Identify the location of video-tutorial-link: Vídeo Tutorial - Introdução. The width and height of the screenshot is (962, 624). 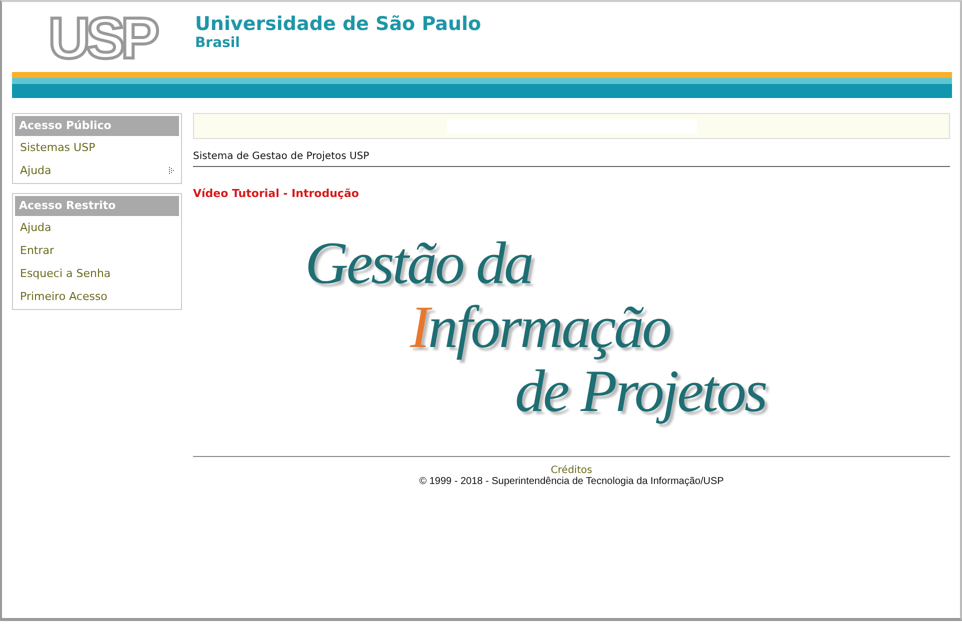
(276, 193).